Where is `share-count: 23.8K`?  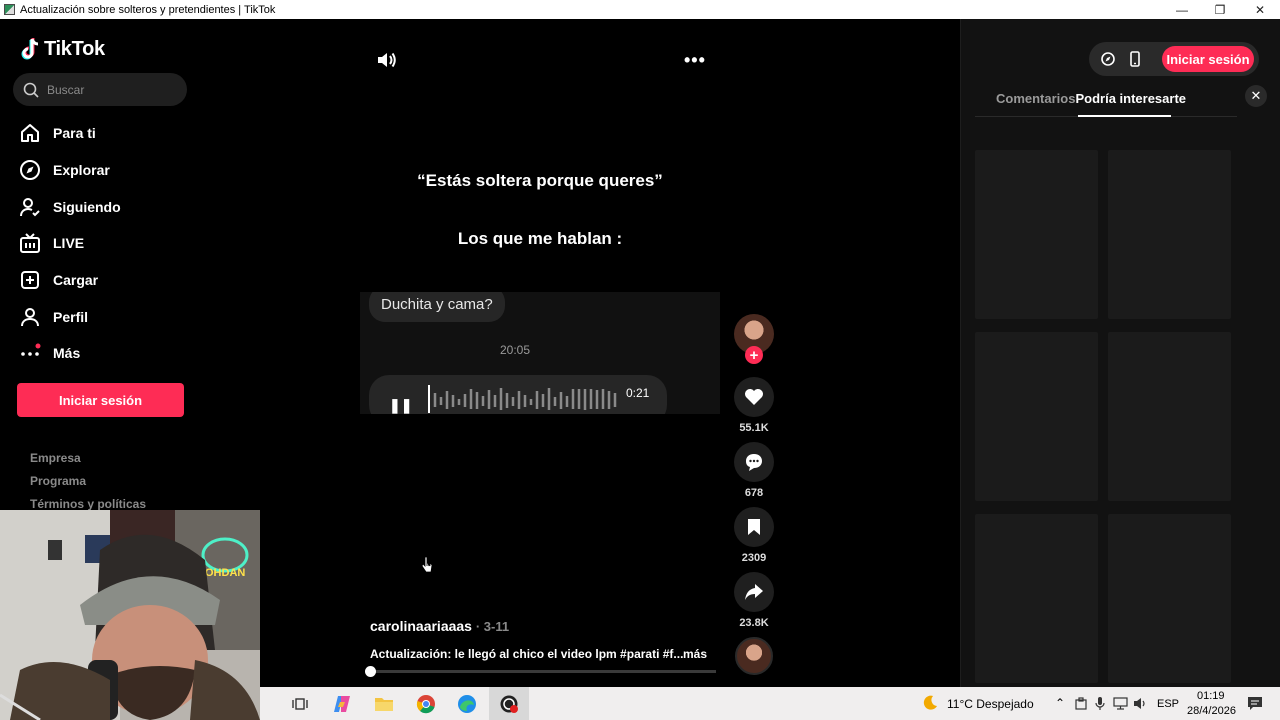 share-count: 23.8K is located at coordinates (754, 623).